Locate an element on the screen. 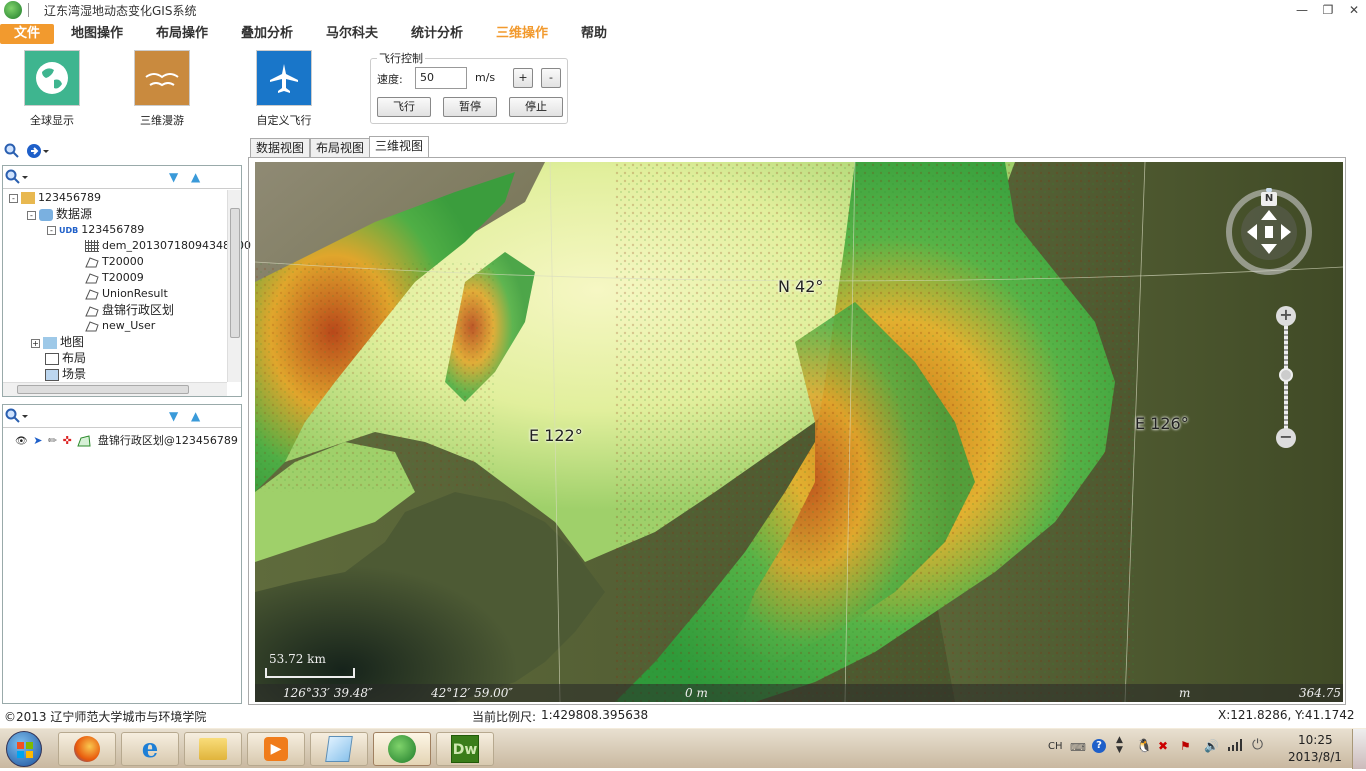  horizontal-scrollbar is located at coordinates (115, 389).